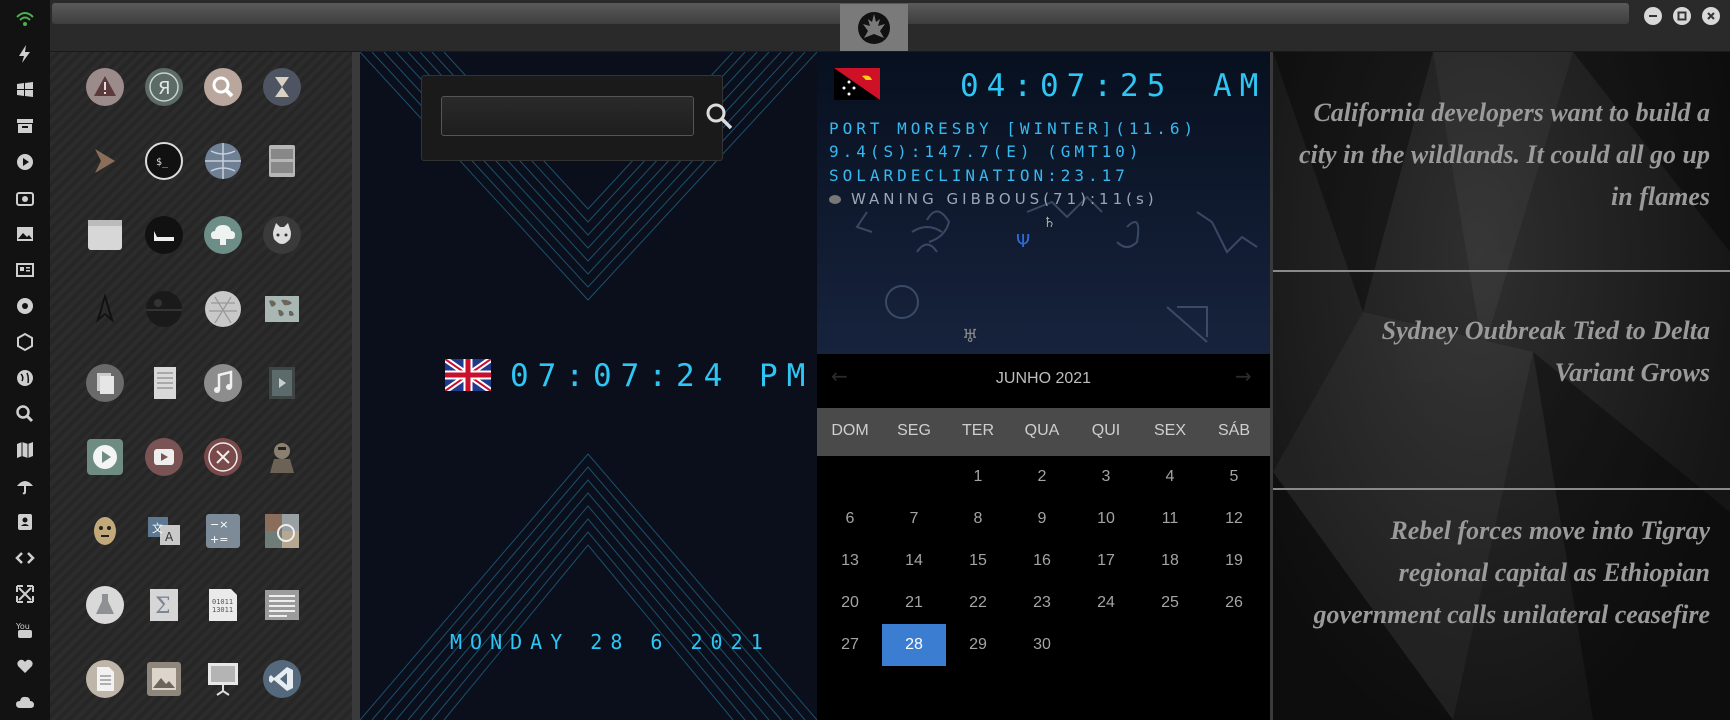  Describe the element at coordinates (25, 162) in the screenshot. I see `play-icon` at that location.